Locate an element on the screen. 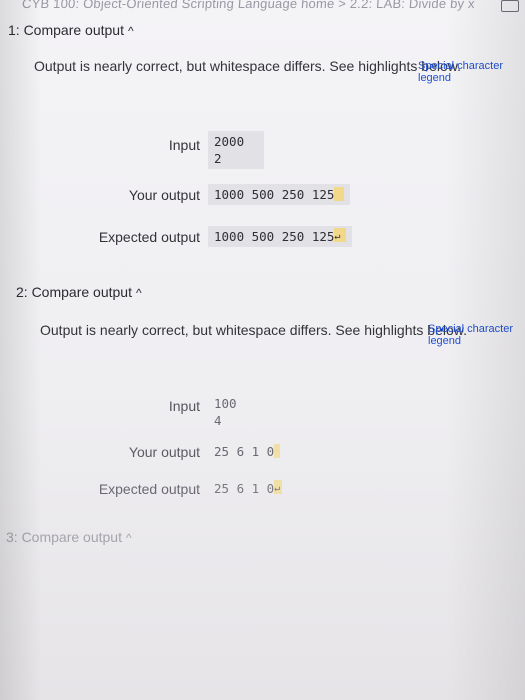 Image resolution: width=525 pixels, height=700 pixels. section1-your-output-block: 1000 500 250 125 is located at coordinates (279, 194).